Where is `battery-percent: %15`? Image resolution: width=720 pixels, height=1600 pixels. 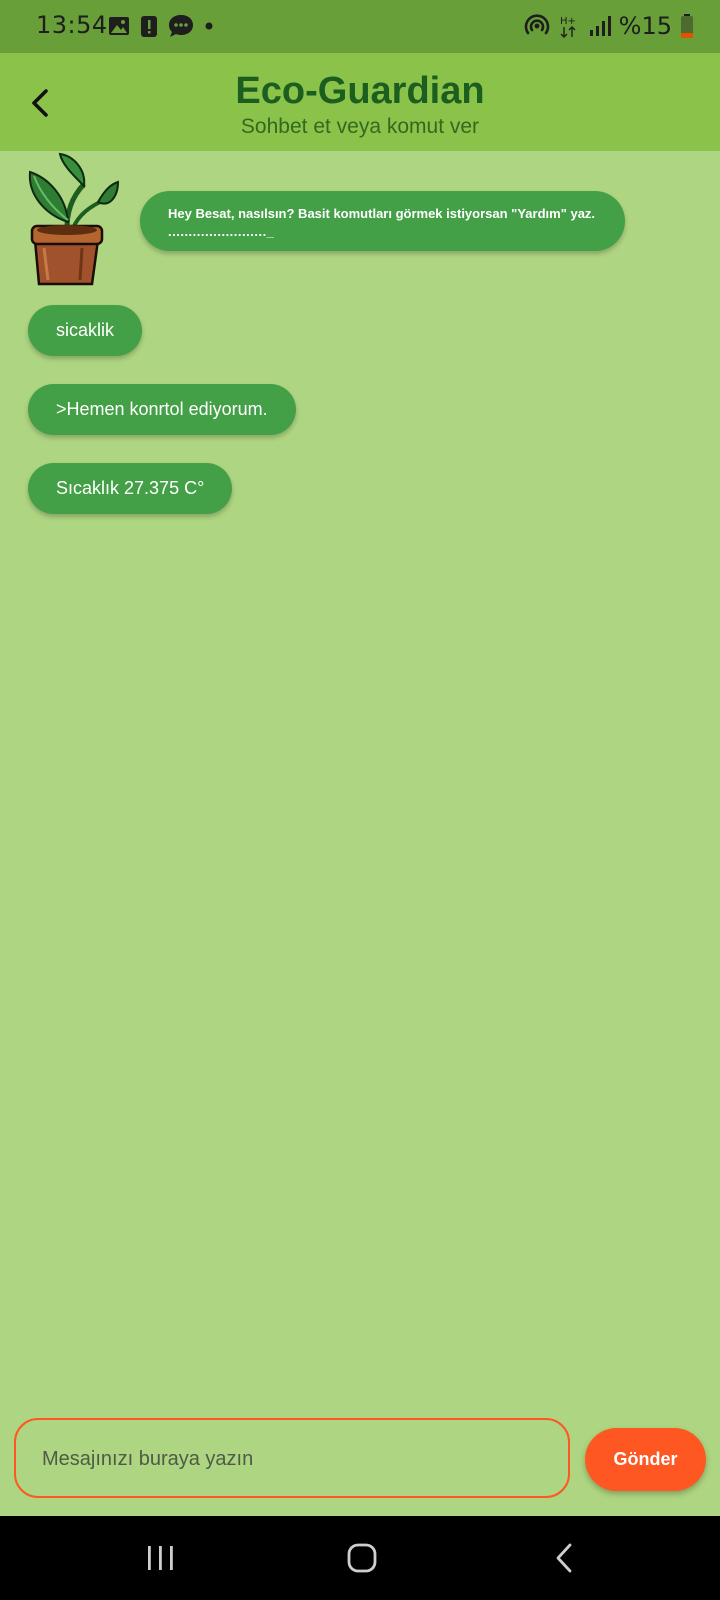
battery-percent: %15 is located at coordinates (645, 26).